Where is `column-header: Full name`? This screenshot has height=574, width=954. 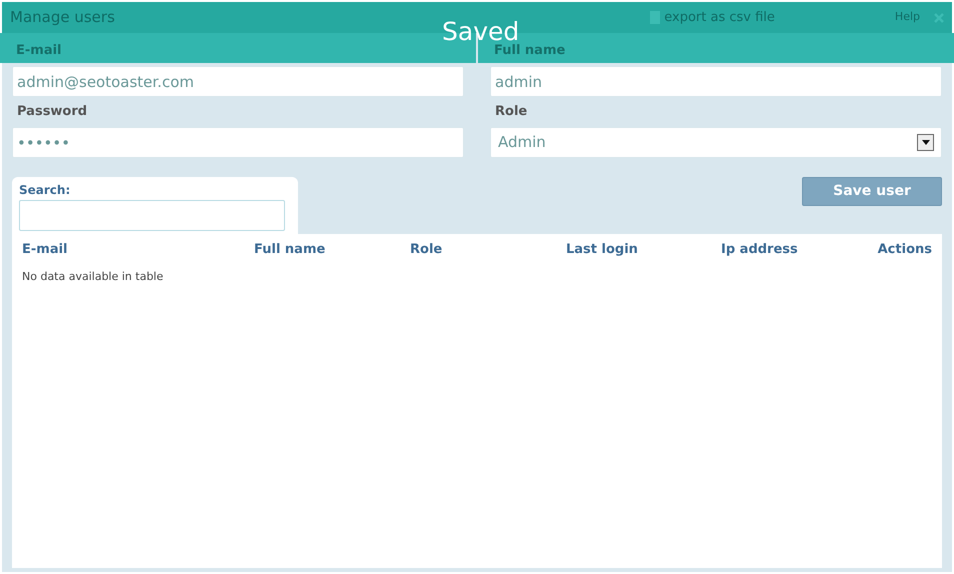 column-header: Full name is located at coordinates (332, 250).